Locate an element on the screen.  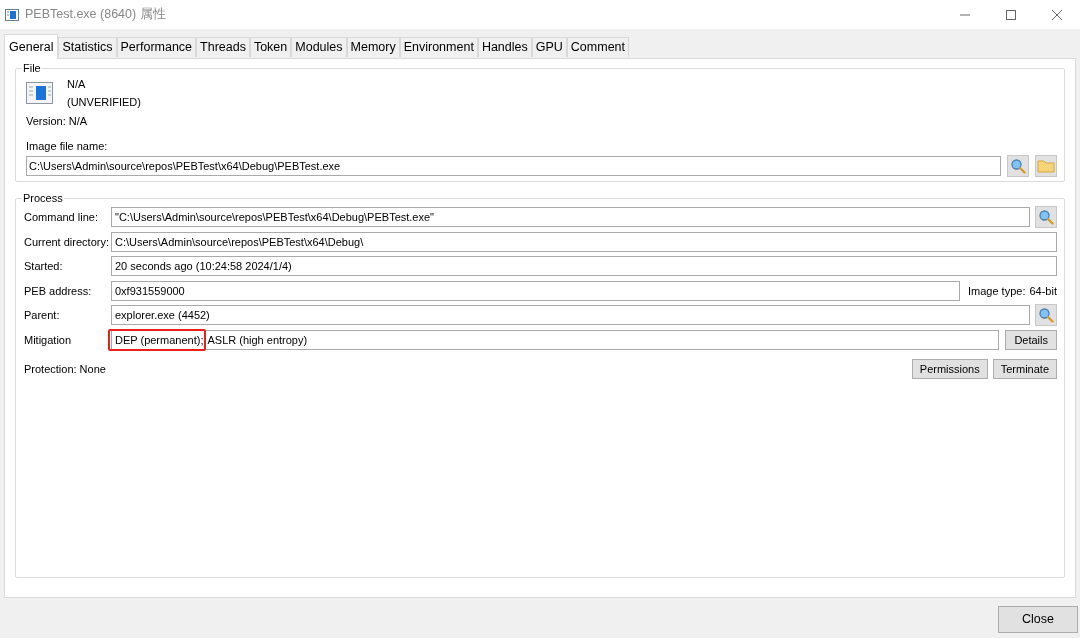
value-field: "C:\Users\Admin\source\repos\PEBTest\x64\Debug\PEBTest.exe" is located at coordinates (570, 217).